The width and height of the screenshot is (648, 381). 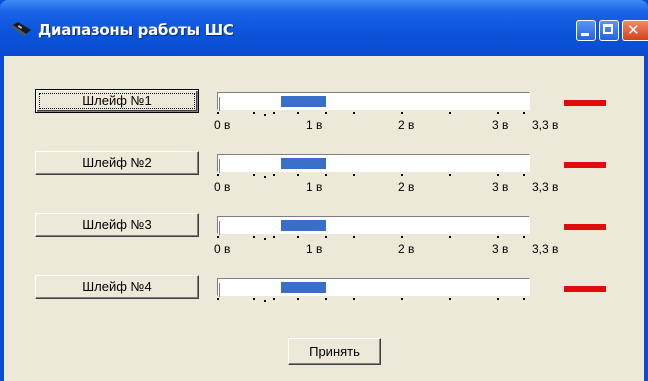 I want to click on loop-1-range-track, so click(x=373, y=101).